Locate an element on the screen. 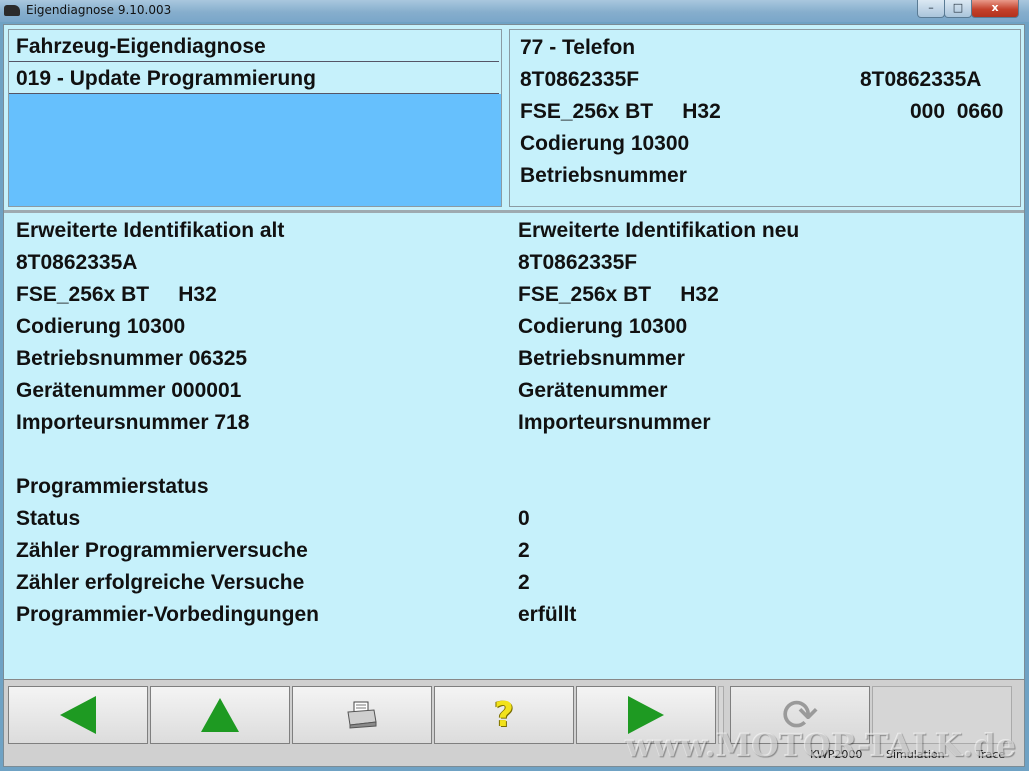 The width and height of the screenshot is (1029, 771). successful-label: Zähler erfolgreiche Versuche is located at coordinates (160, 582).